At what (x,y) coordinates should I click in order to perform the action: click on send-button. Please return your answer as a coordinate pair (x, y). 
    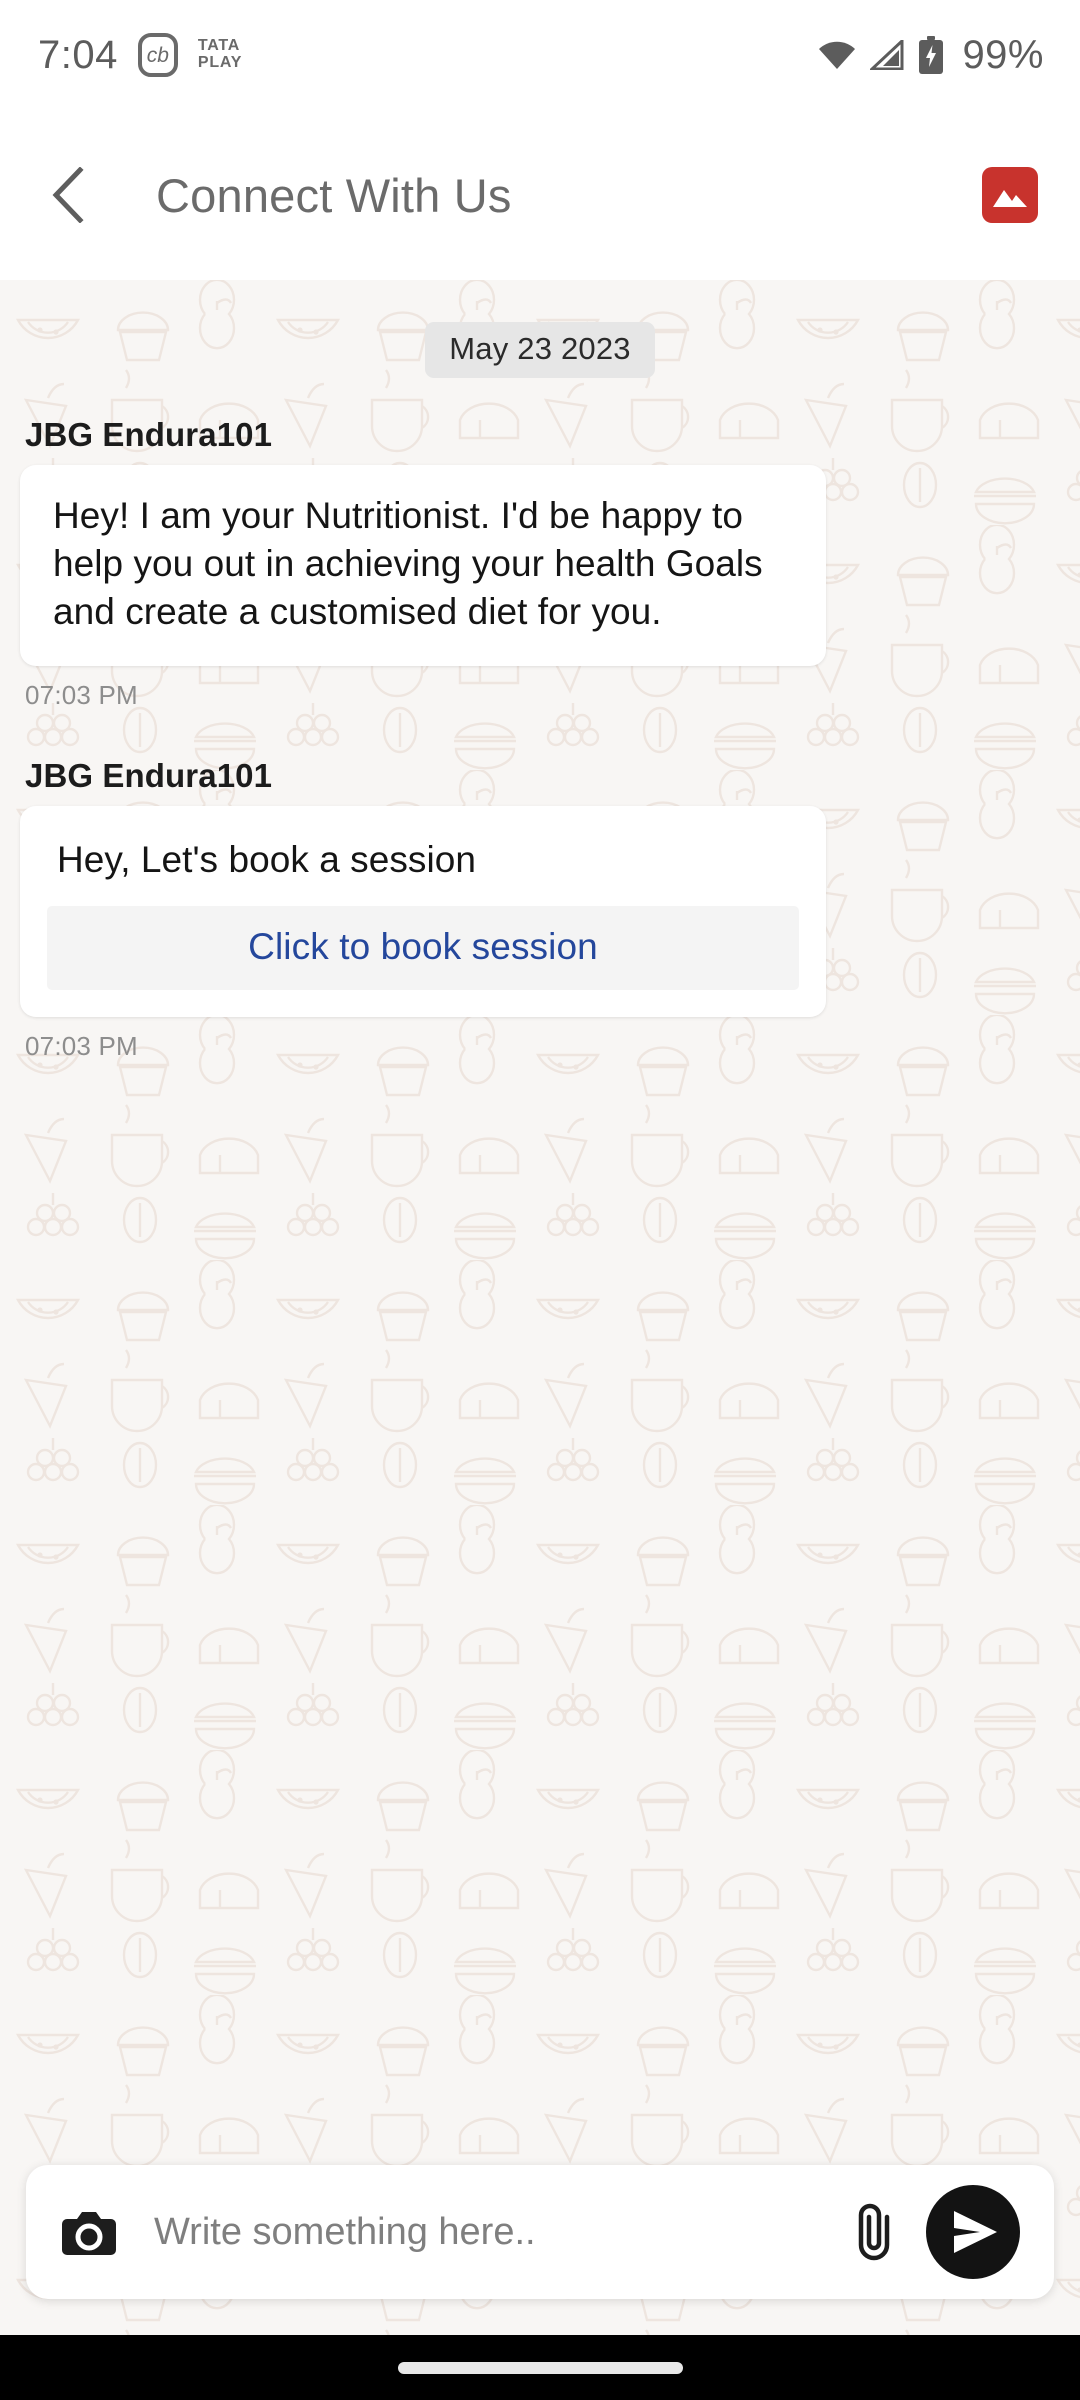
    Looking at the image, I should click on (973, 2232).